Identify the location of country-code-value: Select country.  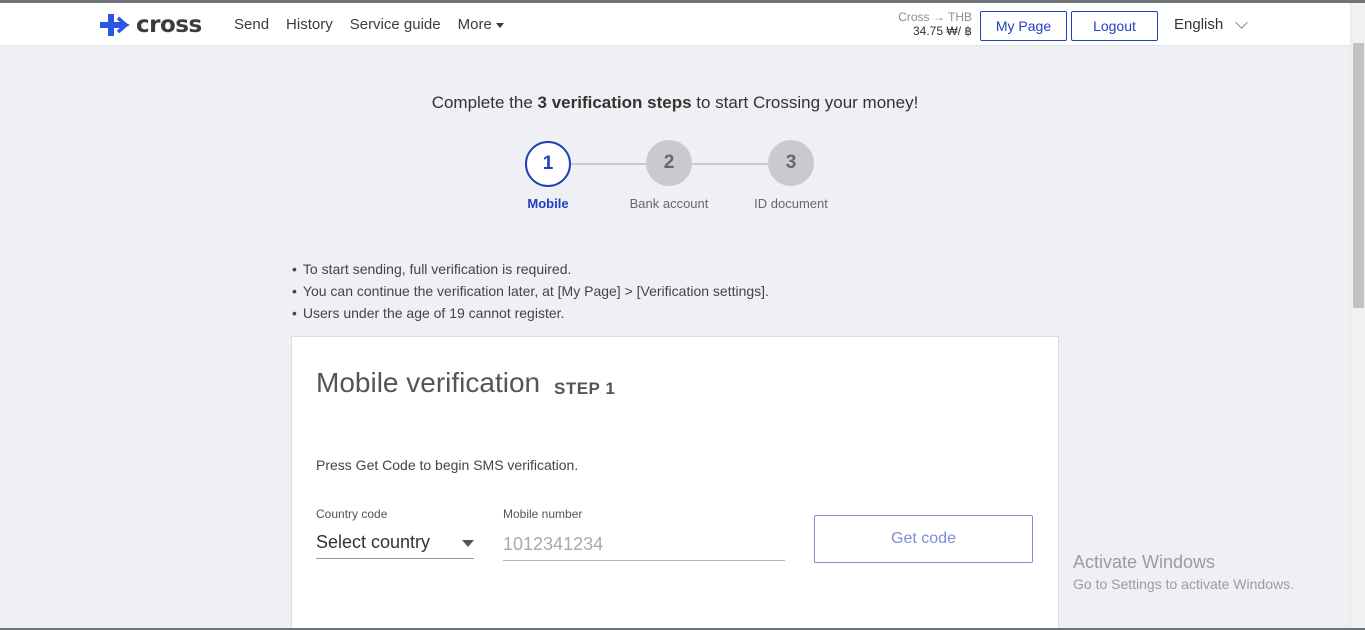
(373, 542).